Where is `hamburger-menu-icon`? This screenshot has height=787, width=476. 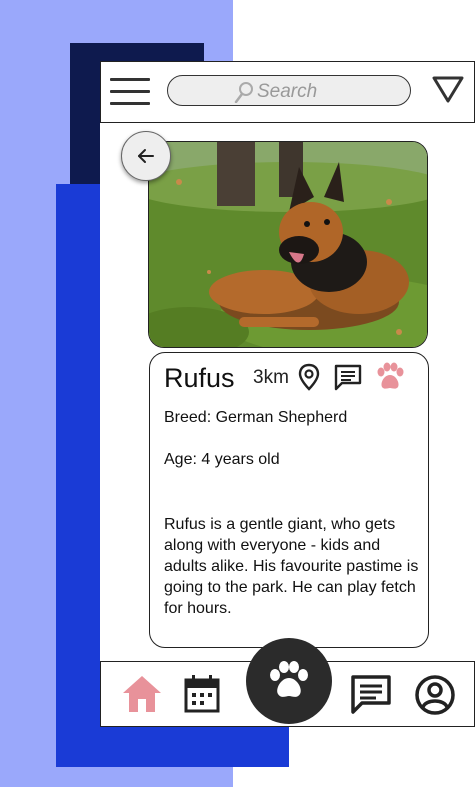
hamburger-menu-icon is located at coordinates (130, 91).